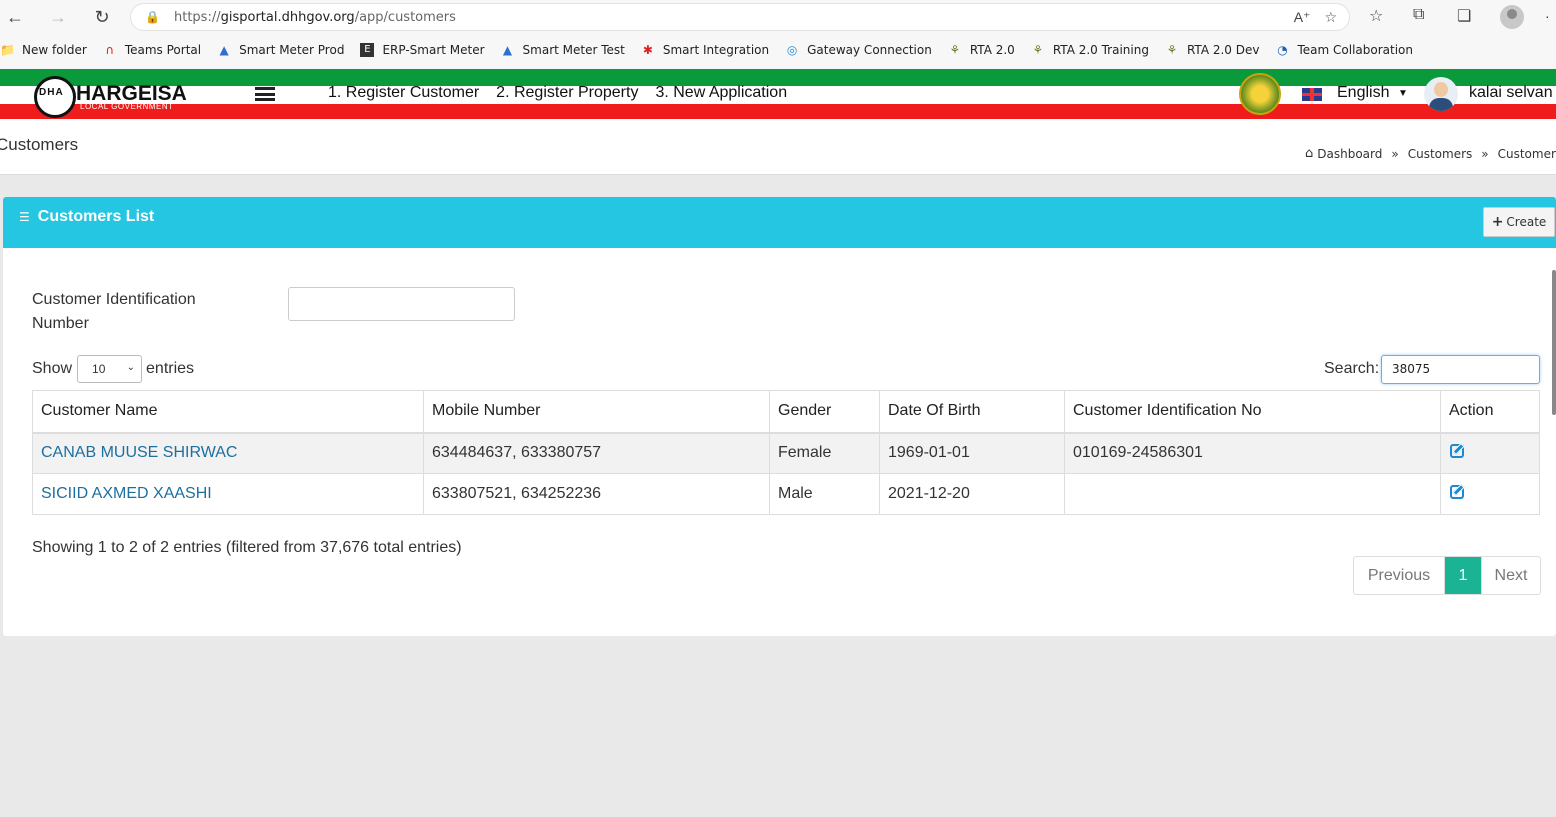  What do you see at coordinates (1511, 93) in the screenshot?
I see `user-name: kalai selvan` at bounding box center [1511, 93].